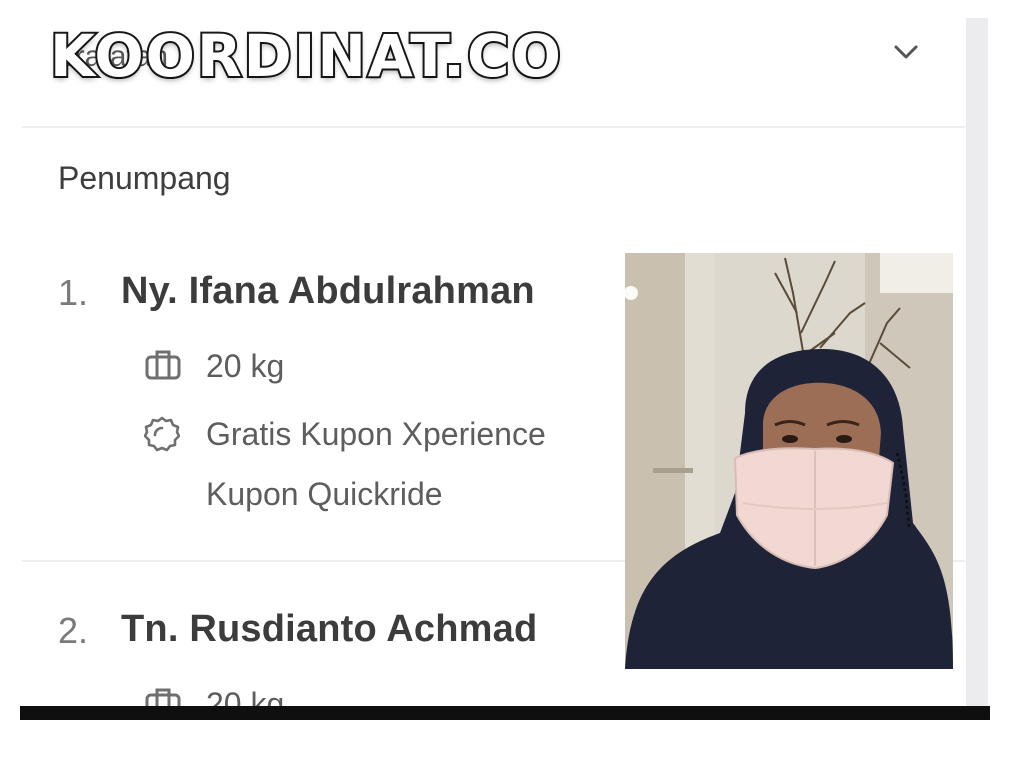 The height and width of the screenshot is (768, 1024). Describe the element at coordinates (328, 291) in the screenshot. I see `passenger-name: Ny. Ifana Abdulrahman` at that location.